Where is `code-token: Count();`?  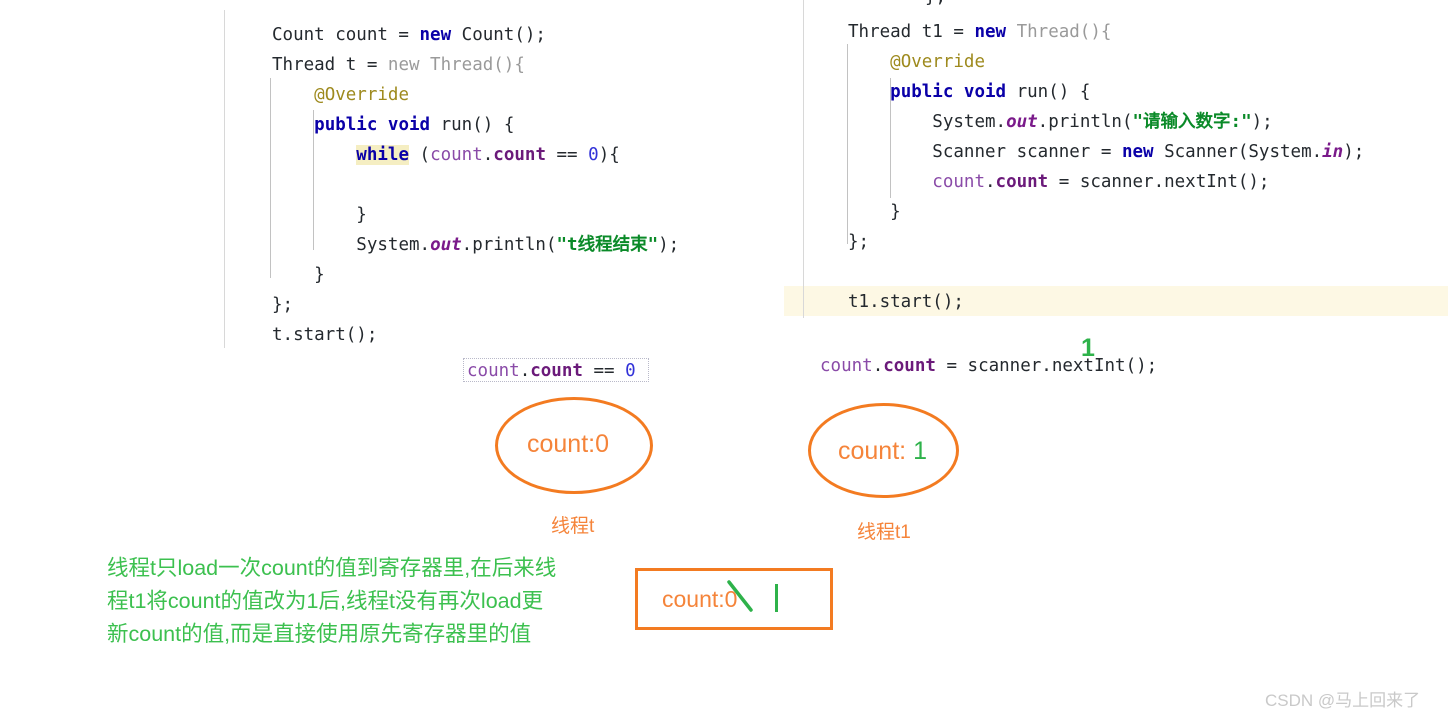 code-token: Count(); is located at coordinates (498, 35).